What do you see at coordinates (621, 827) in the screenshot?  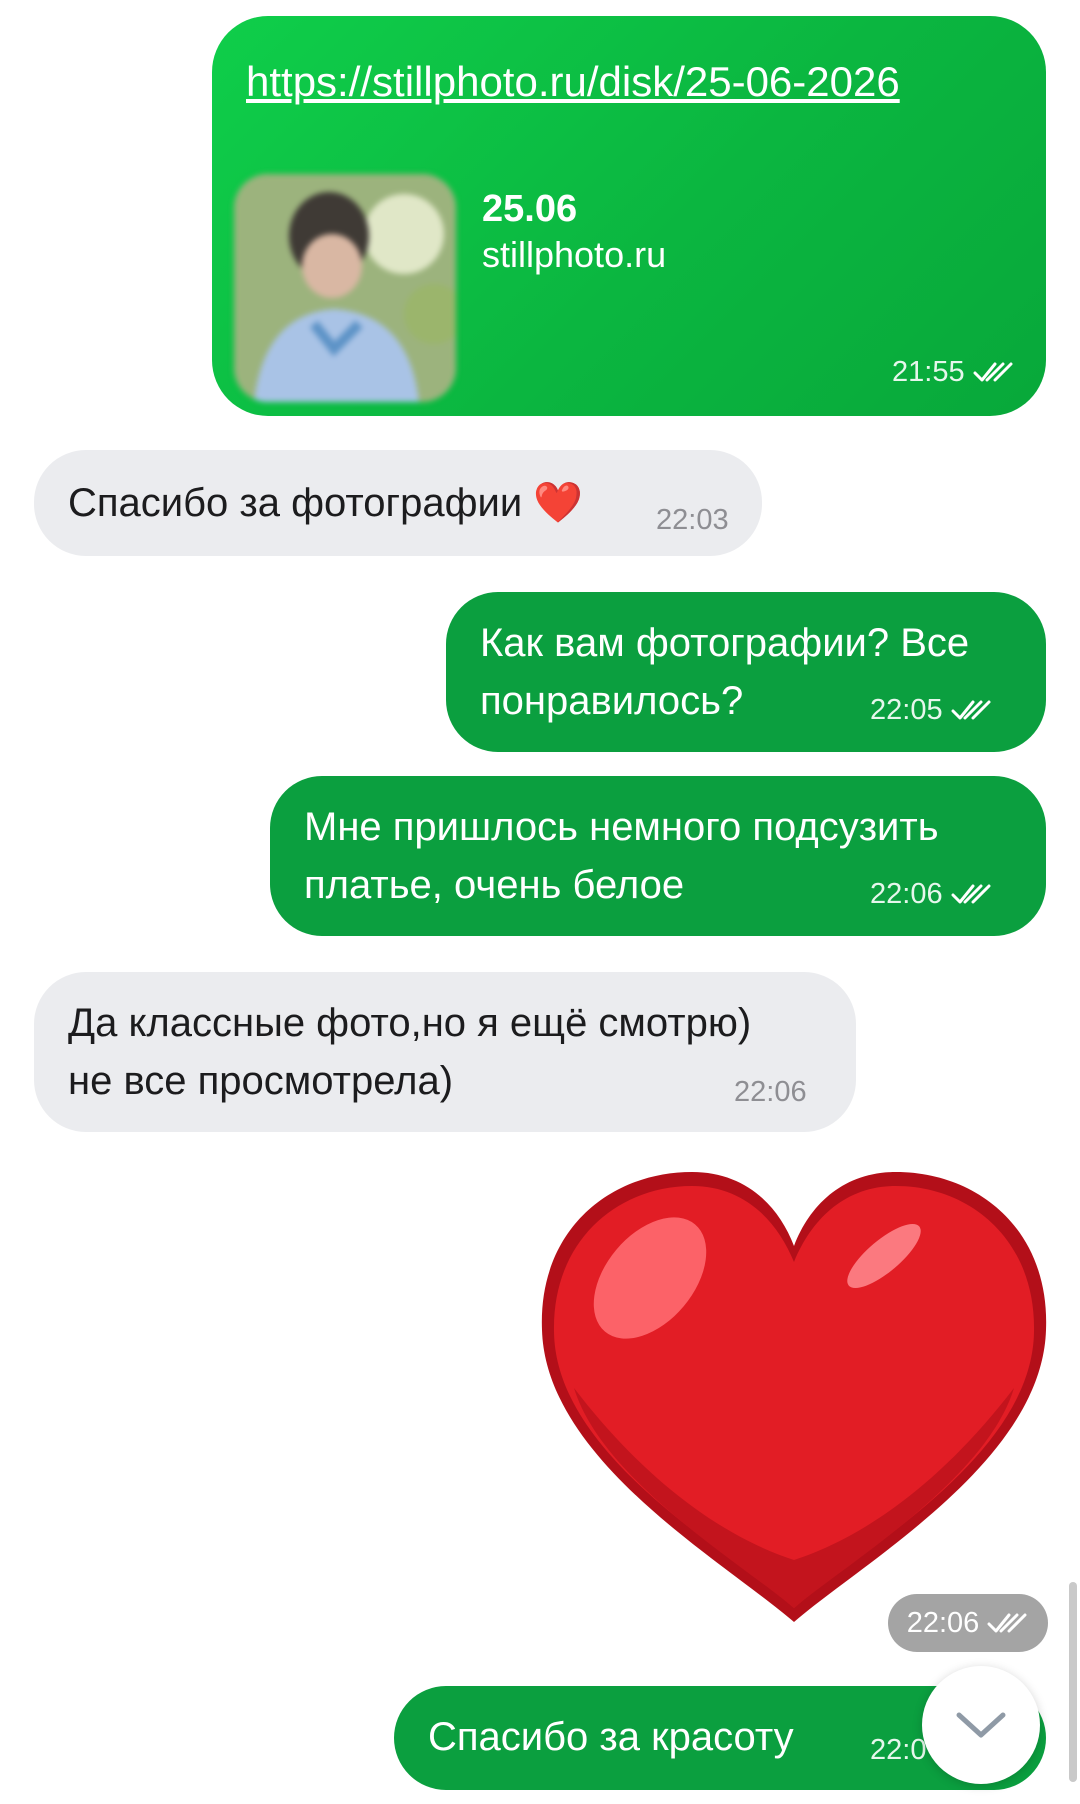 I see `message-text-line1: Мне пришлось немного подсузить` at bounding box center [621, 827].